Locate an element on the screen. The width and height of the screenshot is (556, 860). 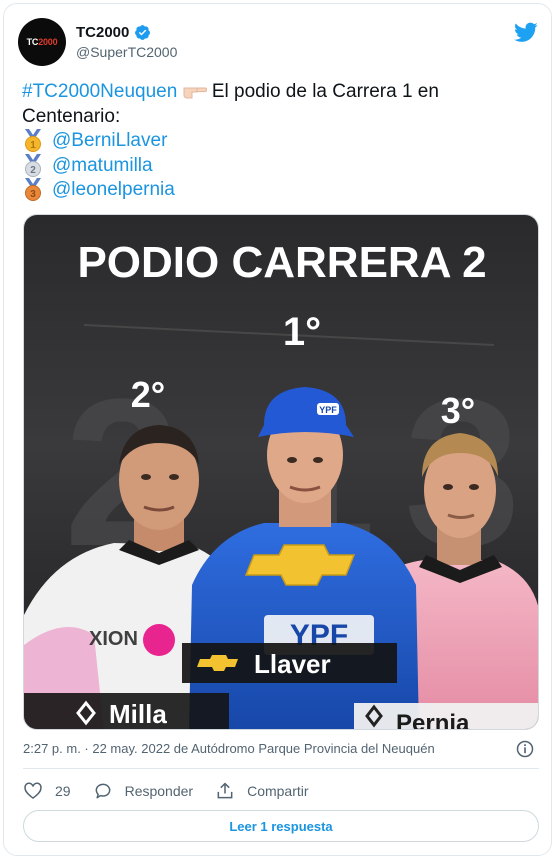
user-info: TC2000 @SuperTC2000 is located at coordinates (126, 42).